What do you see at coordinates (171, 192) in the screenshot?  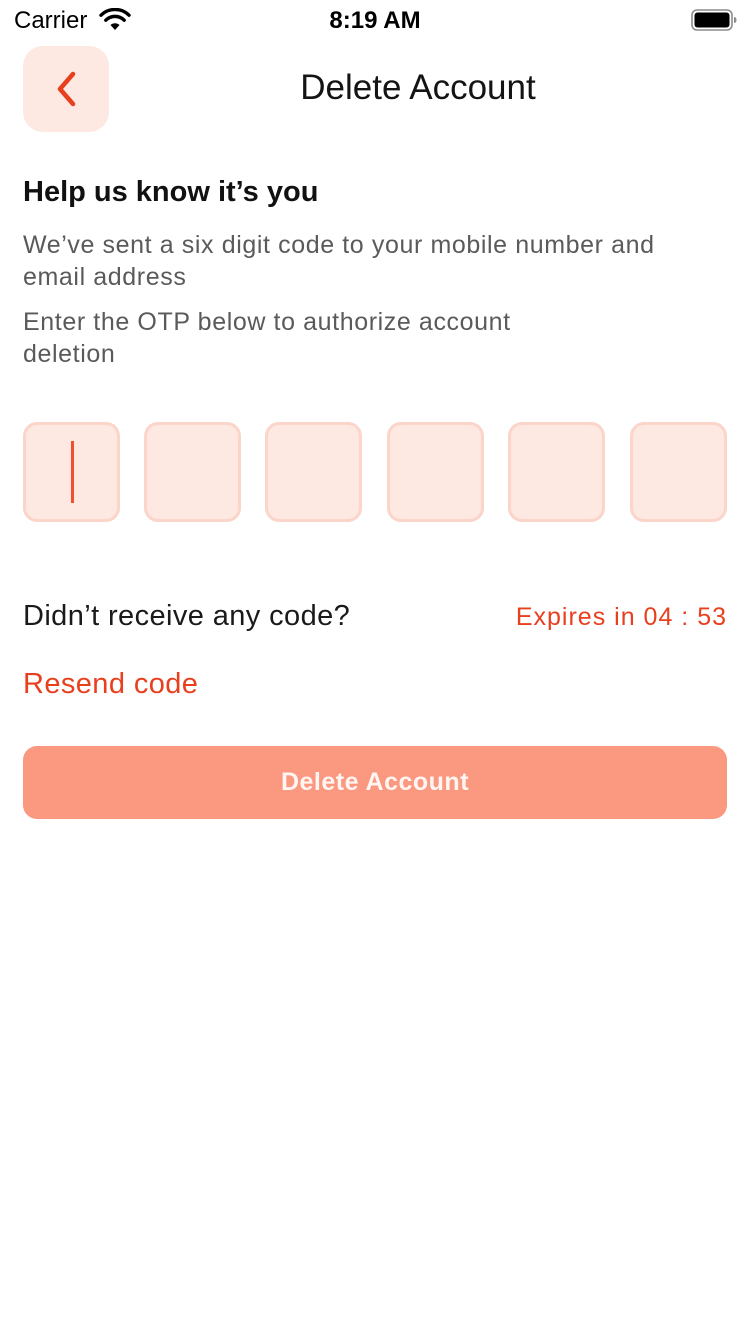 I see `intro-heading: Help us know it’s you` at bounding box center [171, 192].